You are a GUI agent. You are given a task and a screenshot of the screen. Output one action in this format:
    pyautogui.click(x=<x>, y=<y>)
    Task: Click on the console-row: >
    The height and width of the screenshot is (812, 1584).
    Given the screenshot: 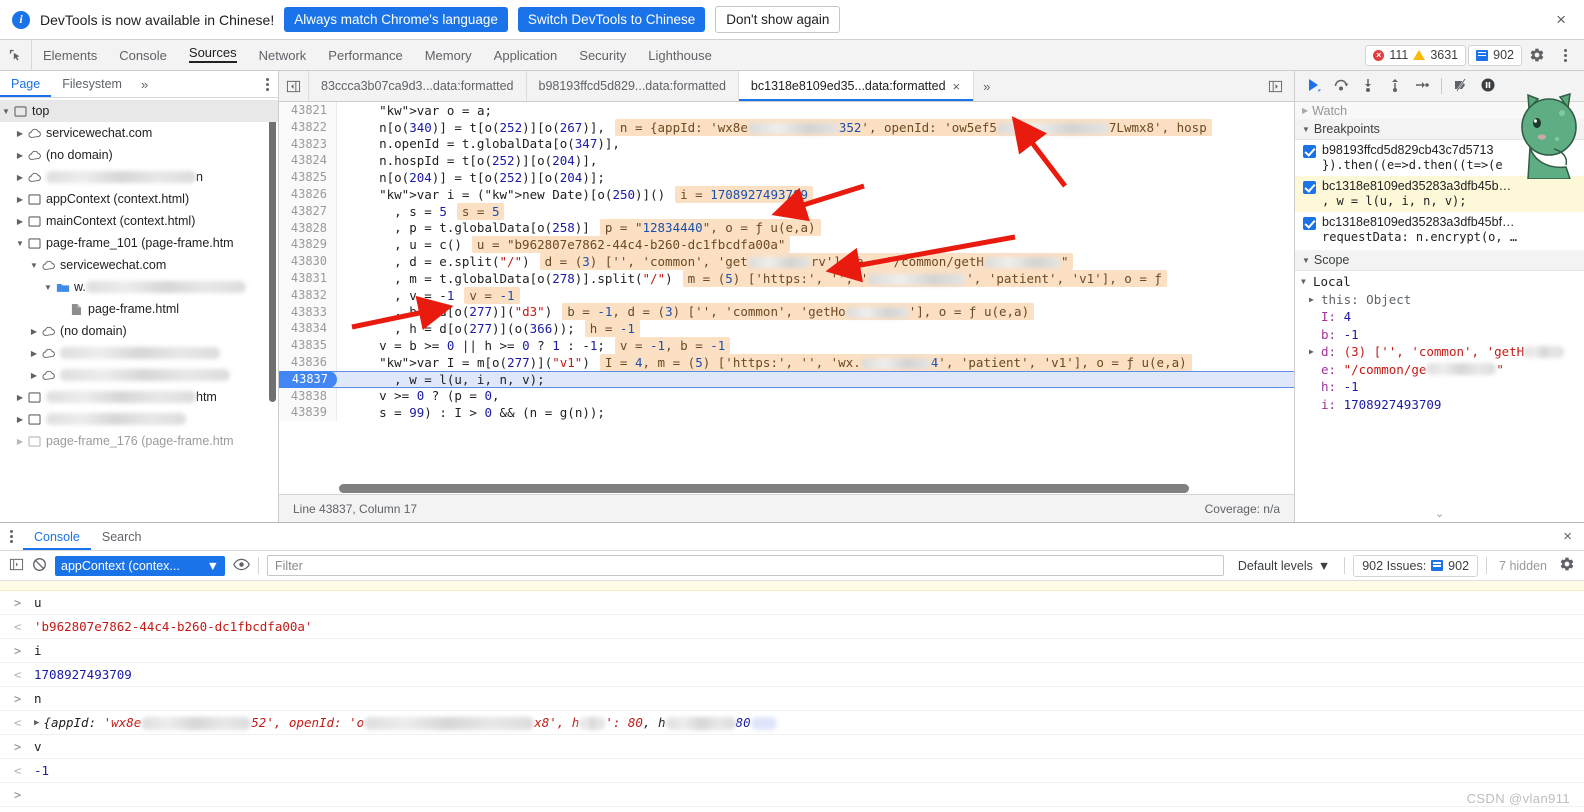 What is the action you would take?
    pyautogui.click(x=792, y=795)
    